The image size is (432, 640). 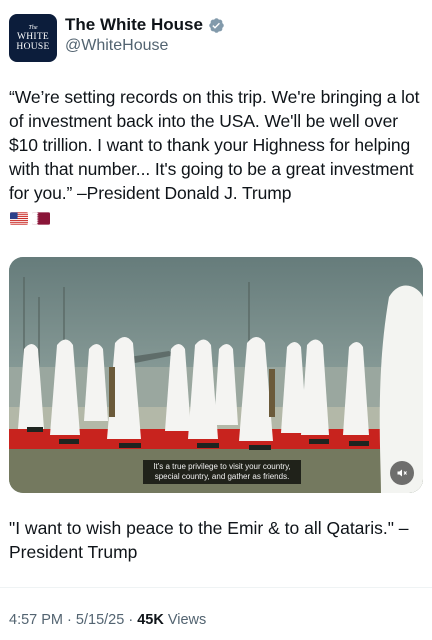 I want to click on avatar-text-3: HOUSE, so click(x=33, y=46).